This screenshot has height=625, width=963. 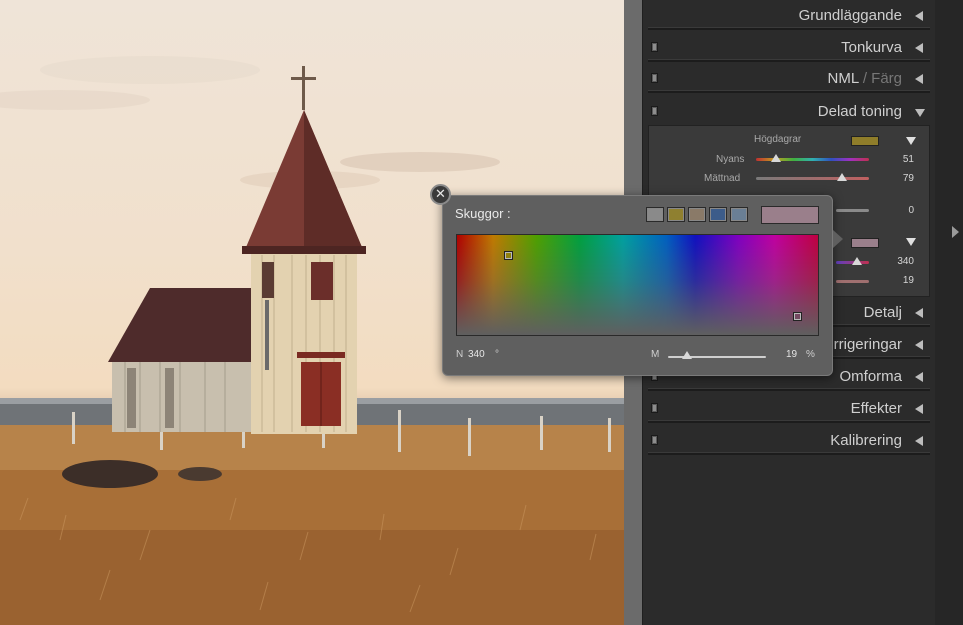 What do you see at coordinates (843, 78) in the screenshot?
I see `hsl-tab: NML` at bounding box center [843, 78].